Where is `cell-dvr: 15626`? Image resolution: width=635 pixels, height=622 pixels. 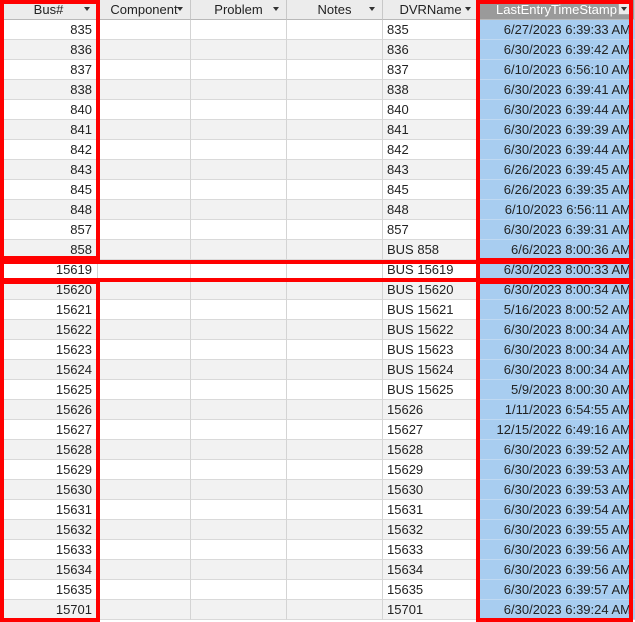
cell-dvr: 15626 is located at coordinates (431, 410).